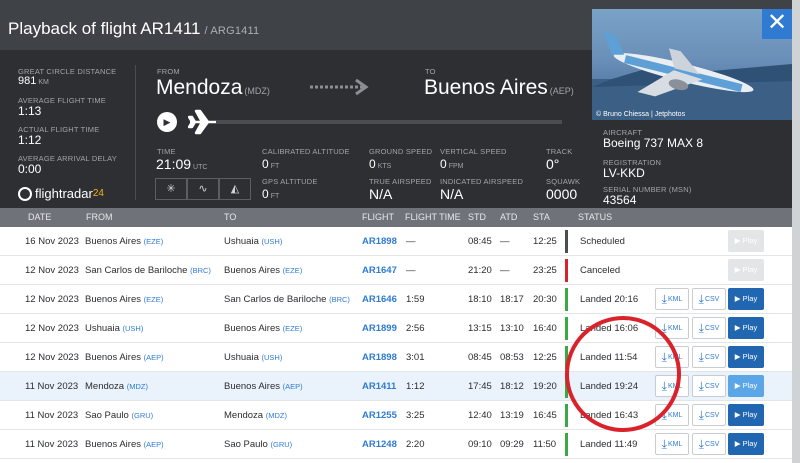 This screenshot has width=800, height=463. What do you see at coordinates (203, 189) in the screenshot?
I see `route-icon: ∿` at bounding box center [203, 189].